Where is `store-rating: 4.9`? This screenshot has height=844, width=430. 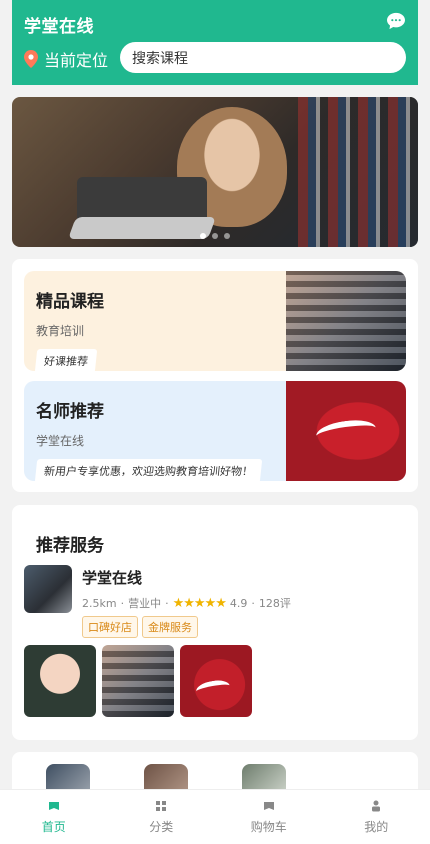 store-rating: 4.9 is located at coordinates (238, 603).